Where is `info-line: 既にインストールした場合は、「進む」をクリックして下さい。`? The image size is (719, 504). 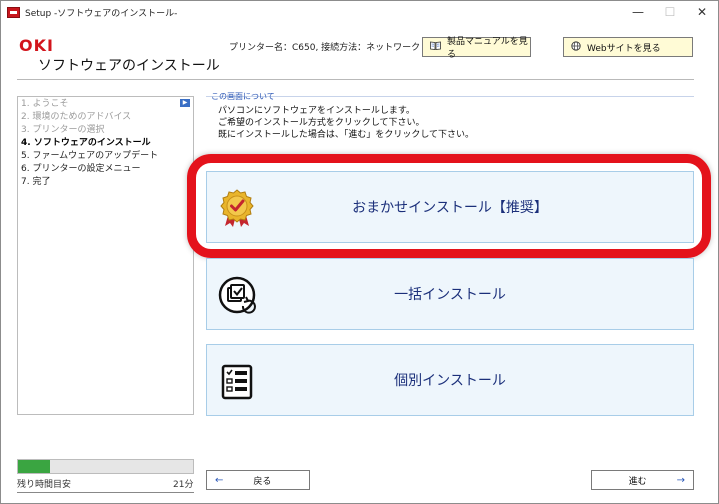 info-line: 既にインストールした場合は、「進む」をクリックして下さい。 is located at coordinates (346, 135).